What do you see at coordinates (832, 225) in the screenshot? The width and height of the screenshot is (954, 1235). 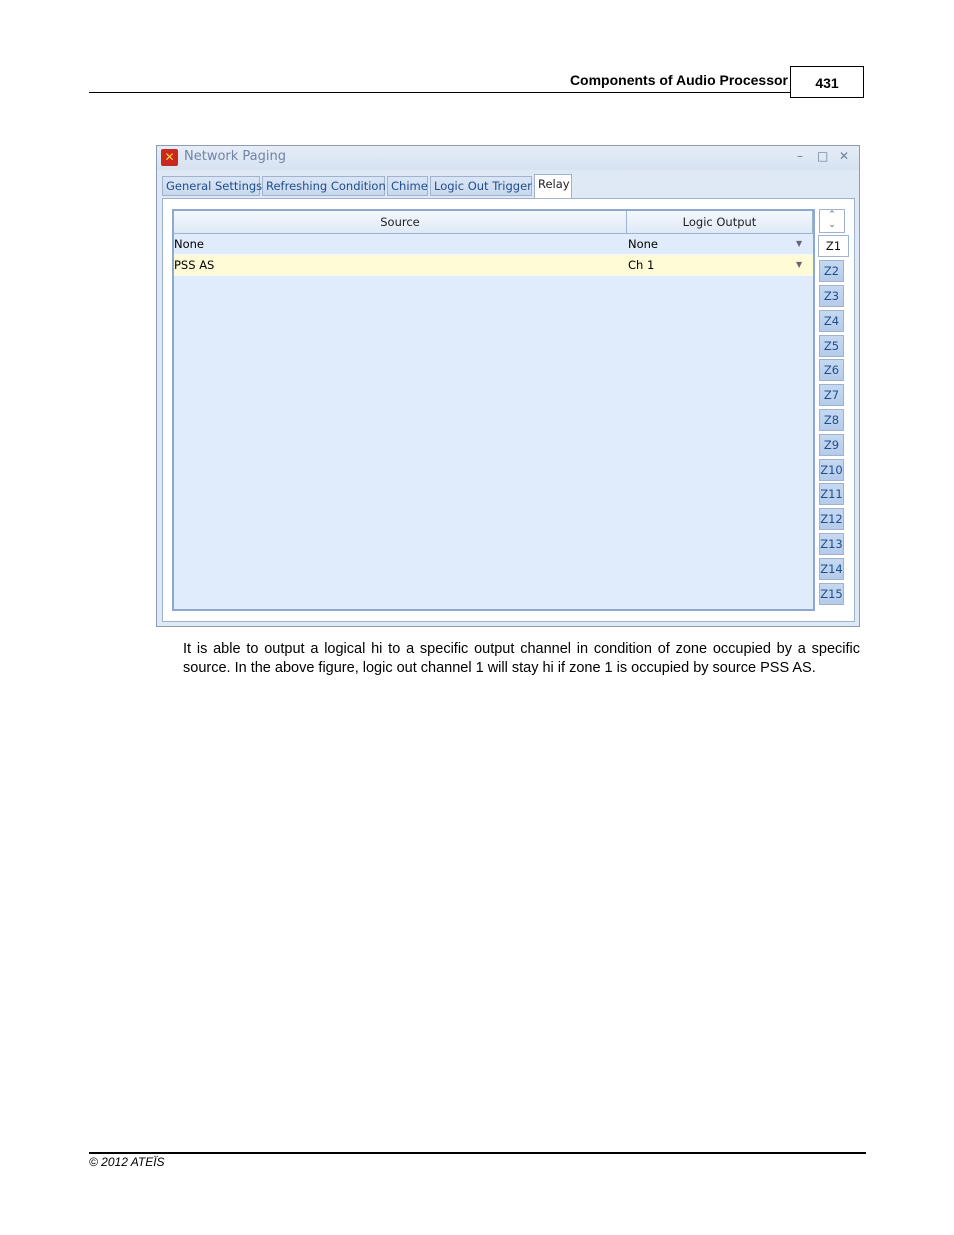 I see `scroll-down-icon: ⌄` at bounding box center [832, 225].